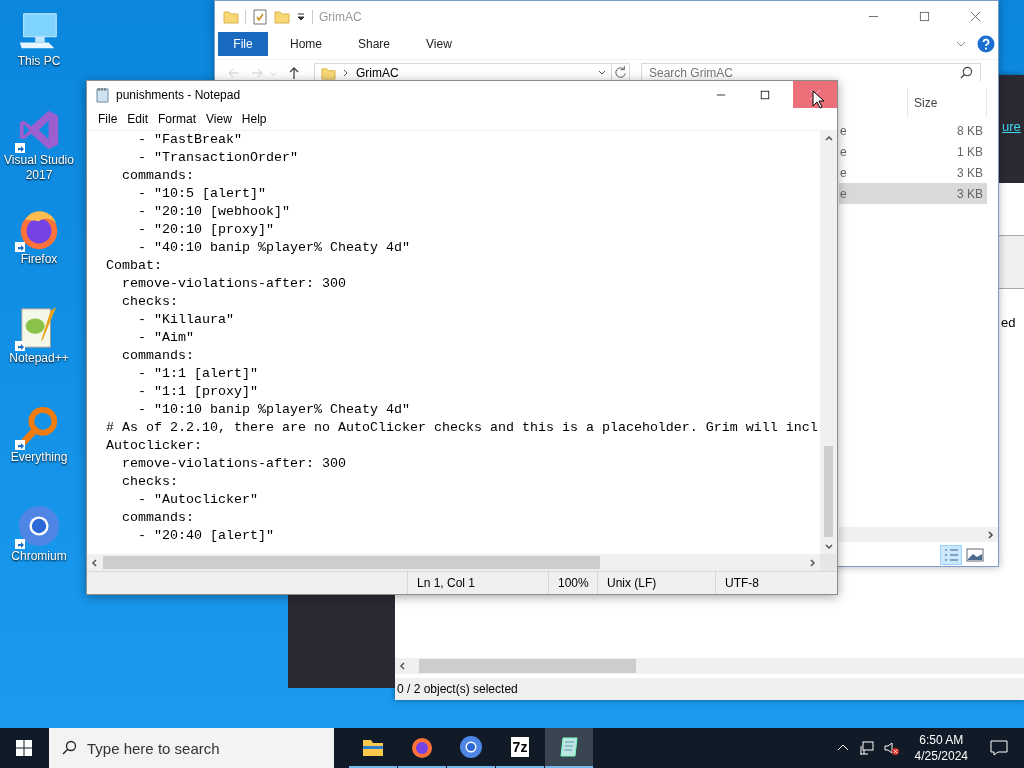 The image size is (1024, 768). Describe the element at coordinates (197, 374) in the screenshot. I see `text-line: - "1:1 [alert]"` at that location.